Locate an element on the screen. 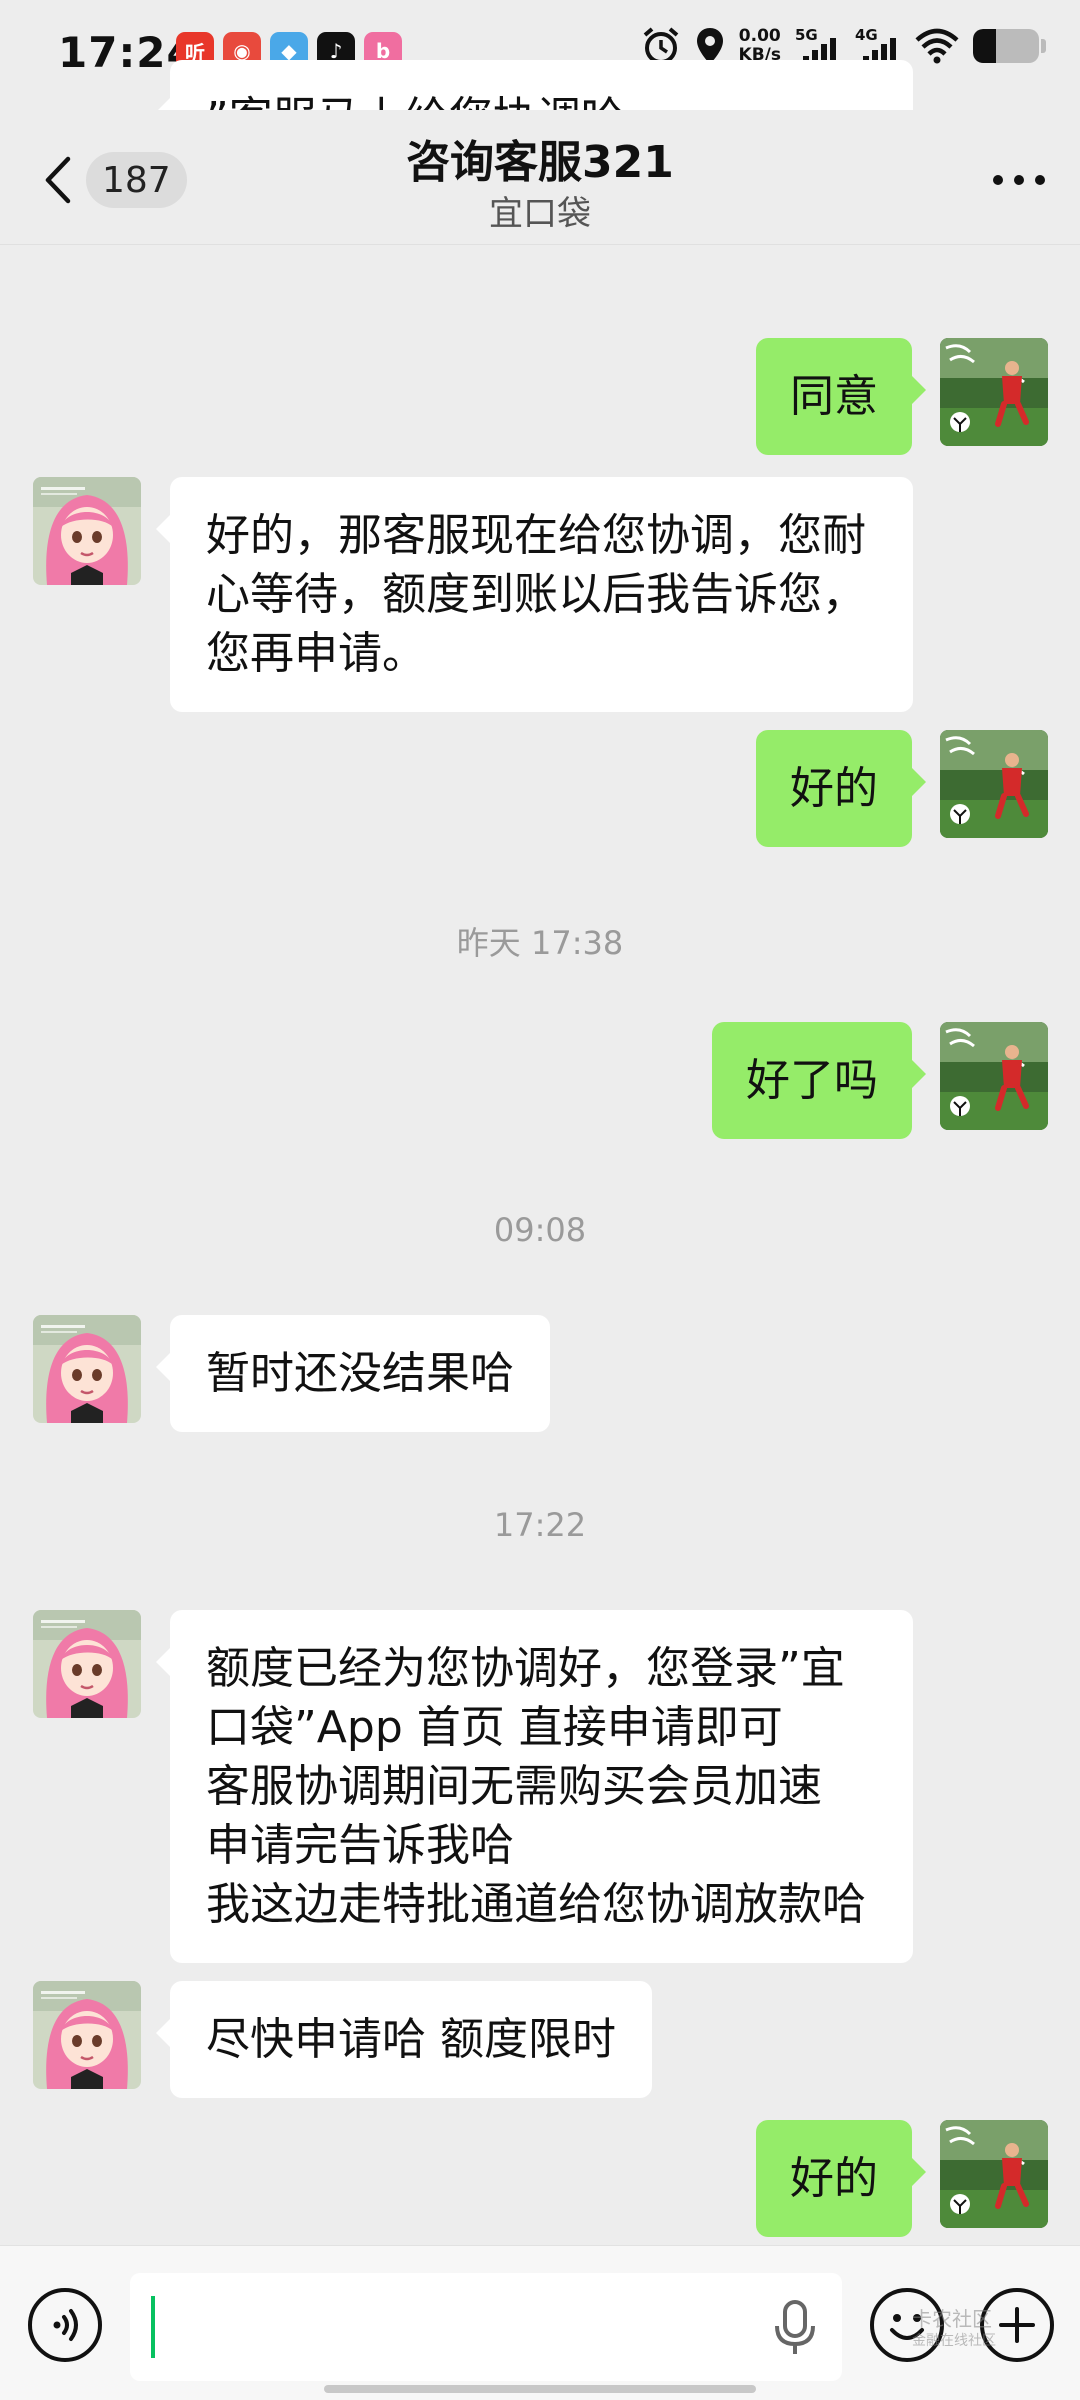  outgoing-message-bubble: 同意 is located at coordinates (841, 396).